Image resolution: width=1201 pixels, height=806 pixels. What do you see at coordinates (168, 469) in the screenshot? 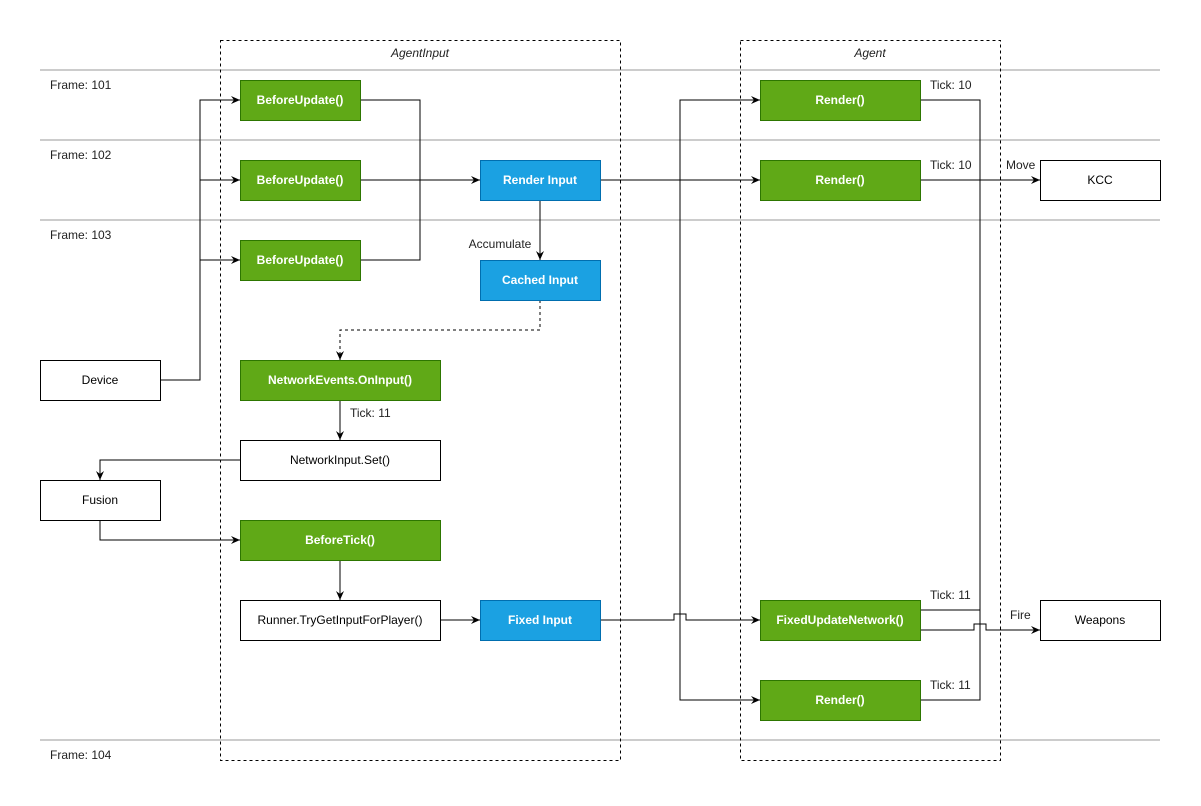
I see `edge-set-fusion` at bounding box center [168, 469].